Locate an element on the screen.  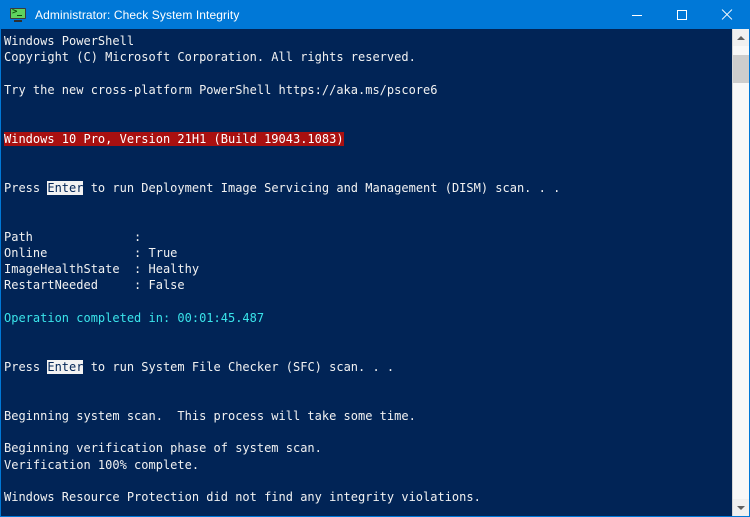
window-controls is located at coordinates (681, 15).